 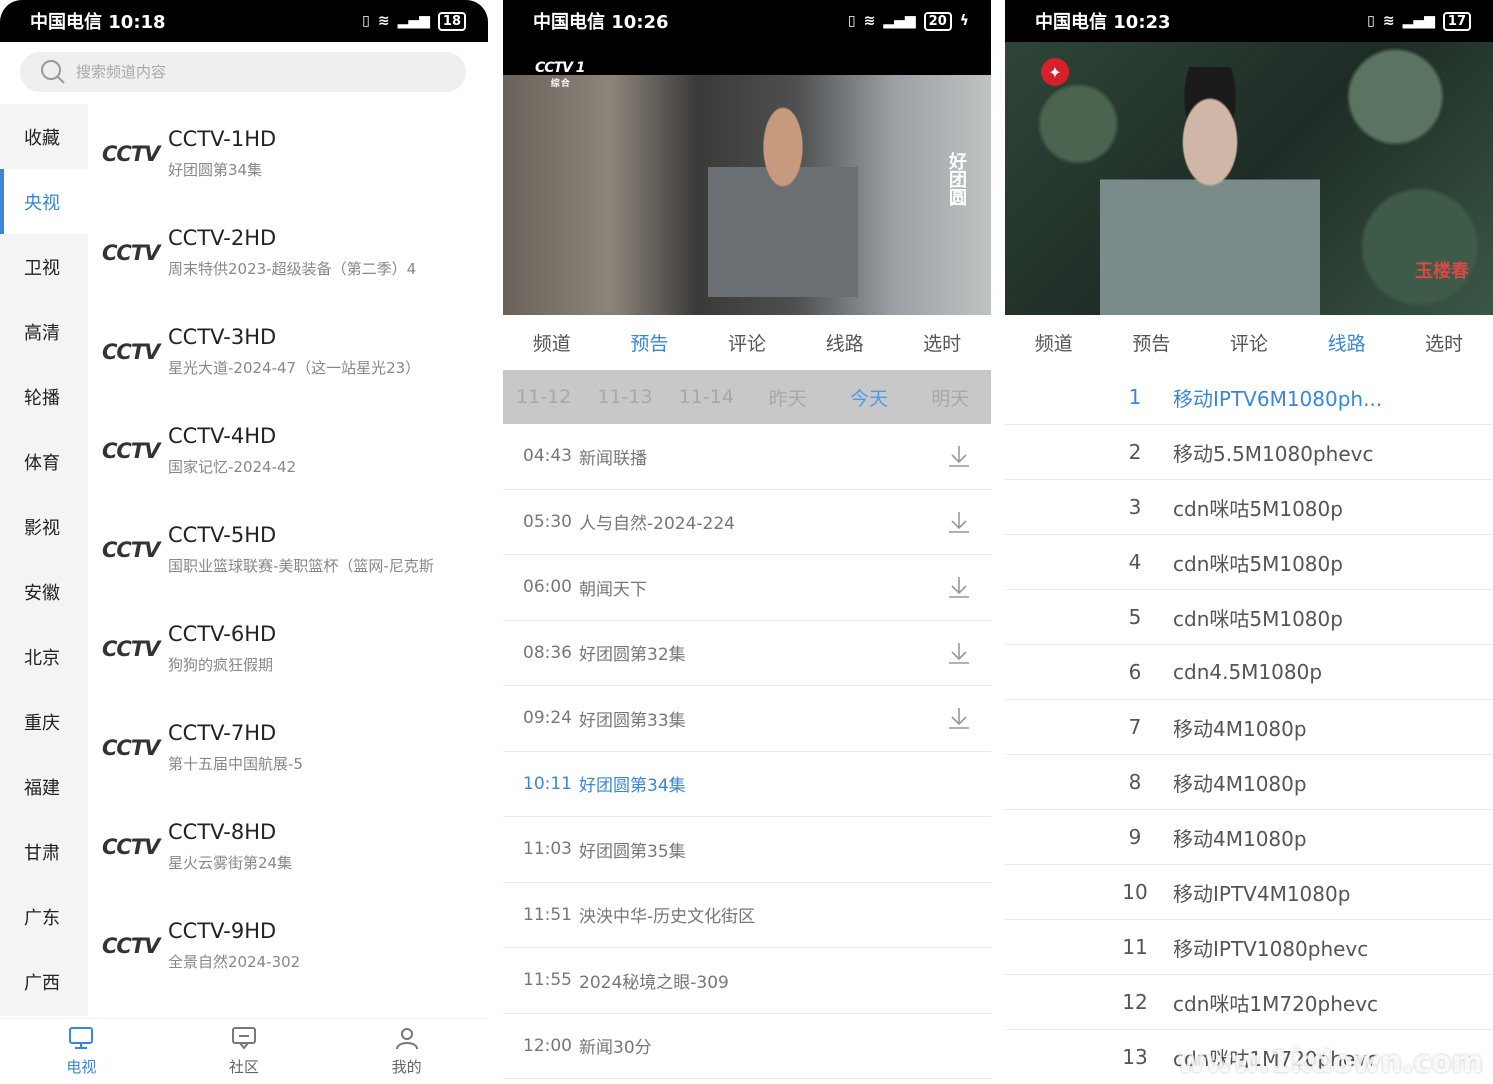 I want to click on line-name: cdn咪咕5M1080p, so click(x=1258, y=563).